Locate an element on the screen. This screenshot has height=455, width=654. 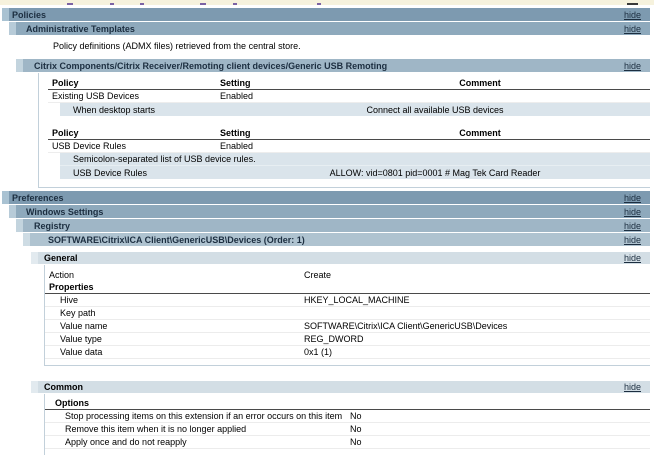
hide-link-generic-usb-remoting: hide is located at coordinates (632, 66).